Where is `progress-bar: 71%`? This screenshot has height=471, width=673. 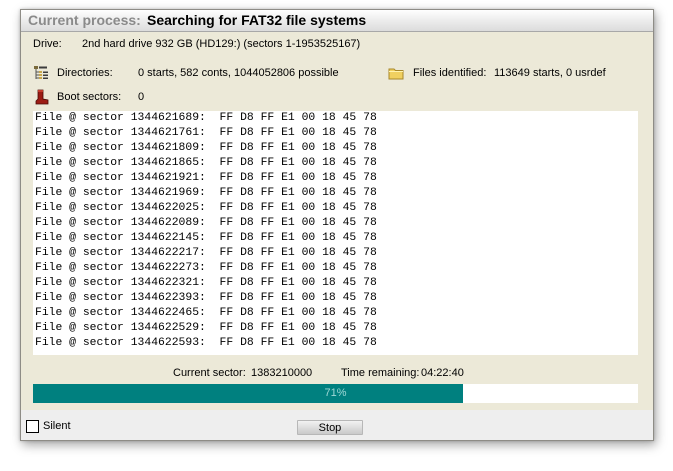
progress-bar: 71% is located at coordinates (335, 393).